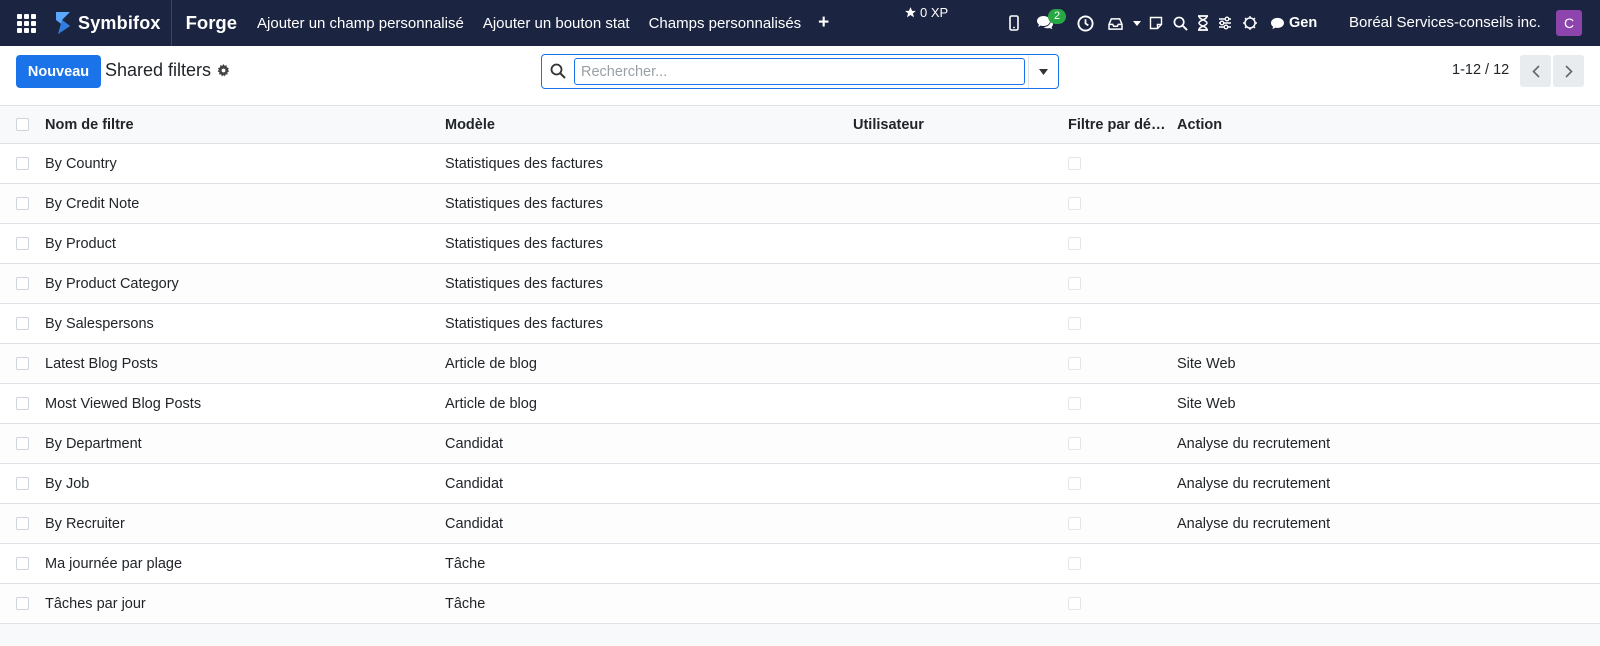  What do you see at coordinates (910, 12) in the screenshot?
I see `star-icon` at bounding box center [910, 12].